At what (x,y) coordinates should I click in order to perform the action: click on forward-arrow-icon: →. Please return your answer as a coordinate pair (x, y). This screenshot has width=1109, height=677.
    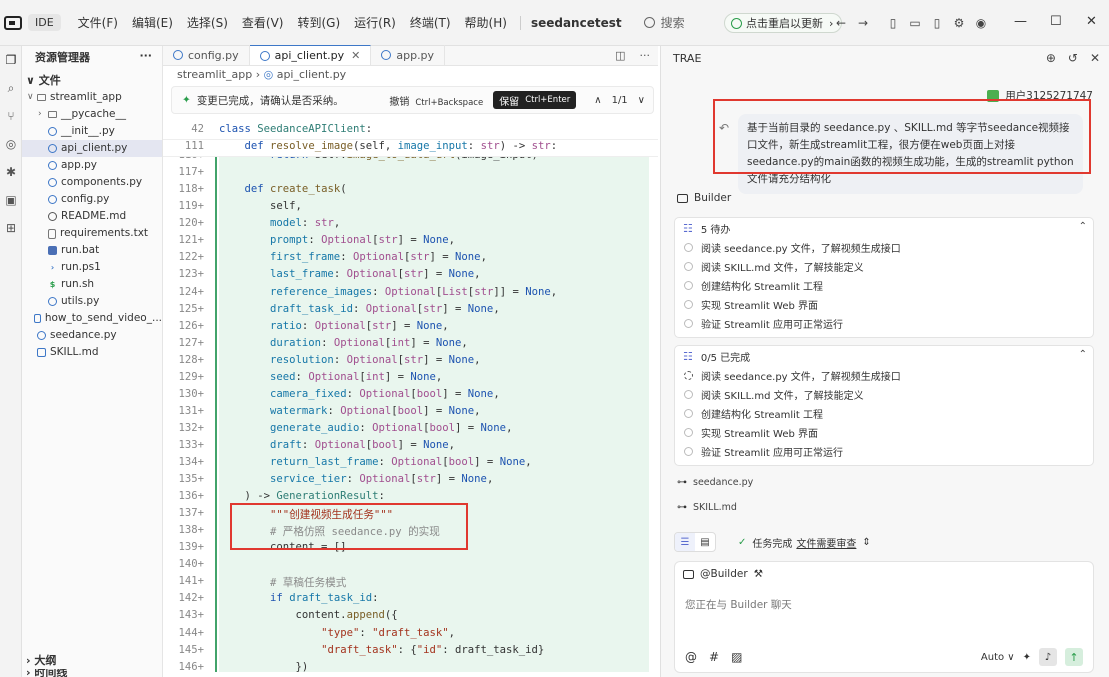
    Looking at the image, I should click on (863, 23).